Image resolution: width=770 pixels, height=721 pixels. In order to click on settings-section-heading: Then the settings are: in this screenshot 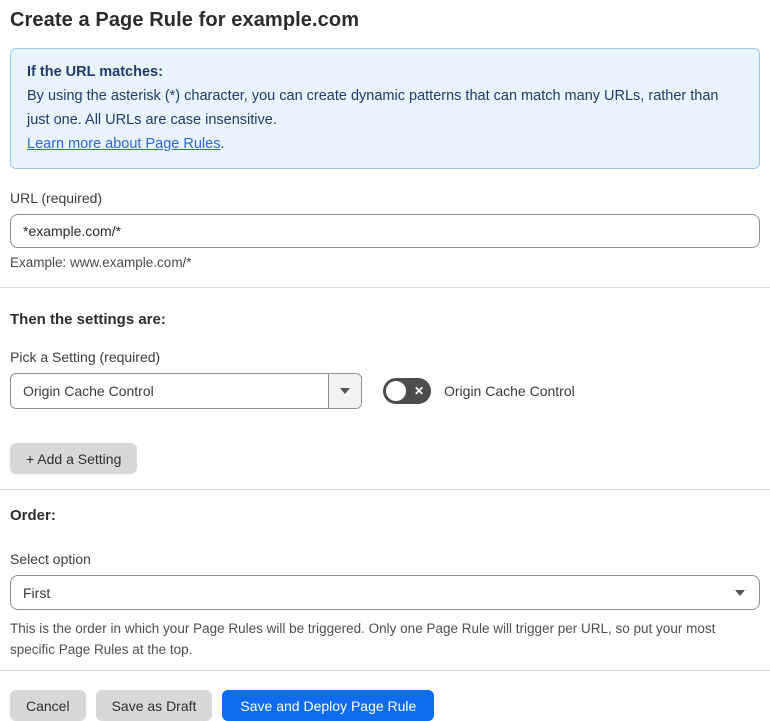, I will do `click(88, 319)`.